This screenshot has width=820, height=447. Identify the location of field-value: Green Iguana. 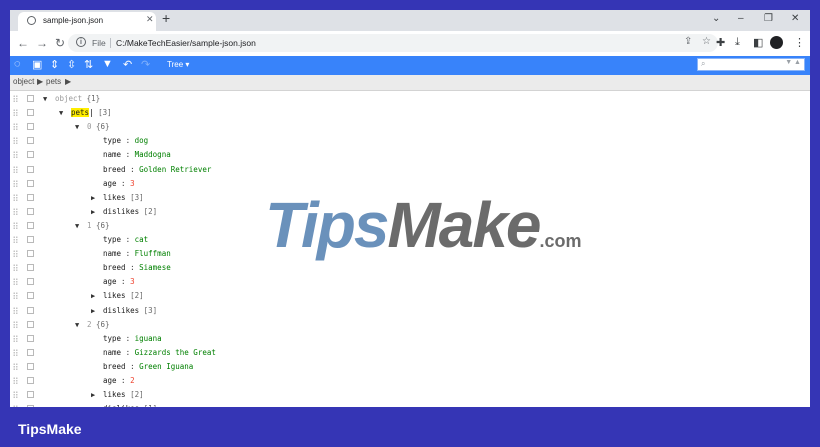
(166, 366).